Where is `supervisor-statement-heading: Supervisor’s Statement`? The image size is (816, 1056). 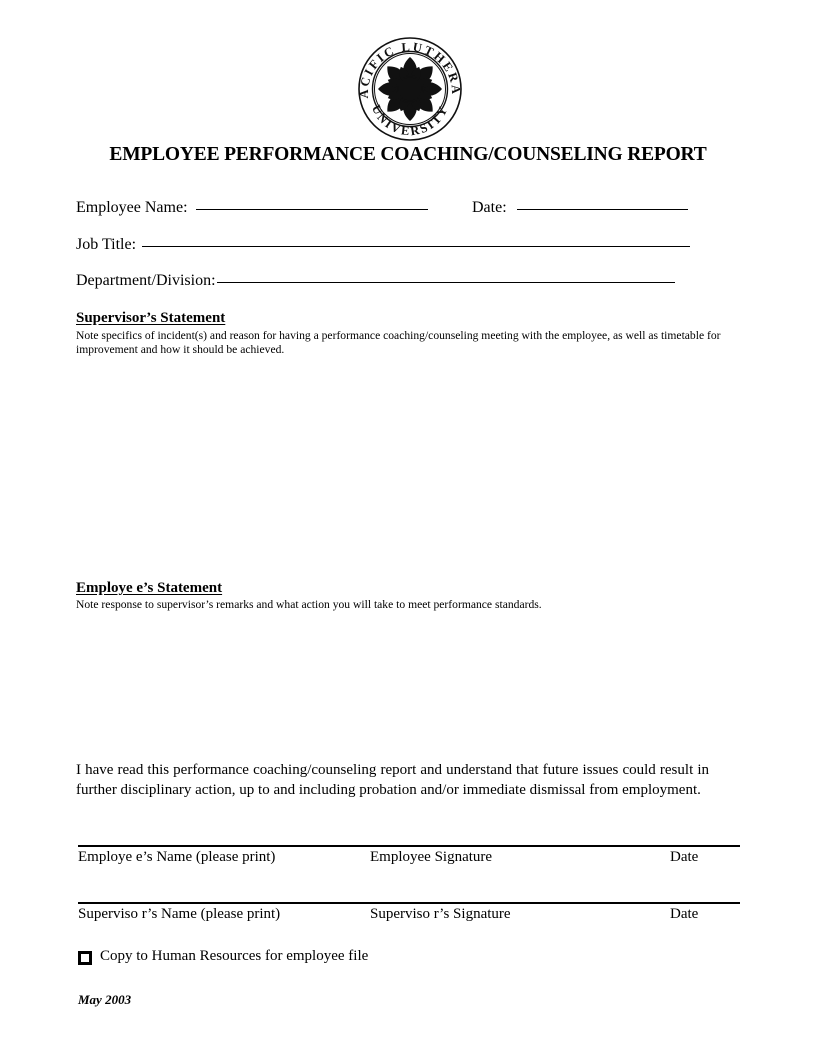 supervisor-statement-heading: Supervisor’s Statement is located at coordinates (151, 318).